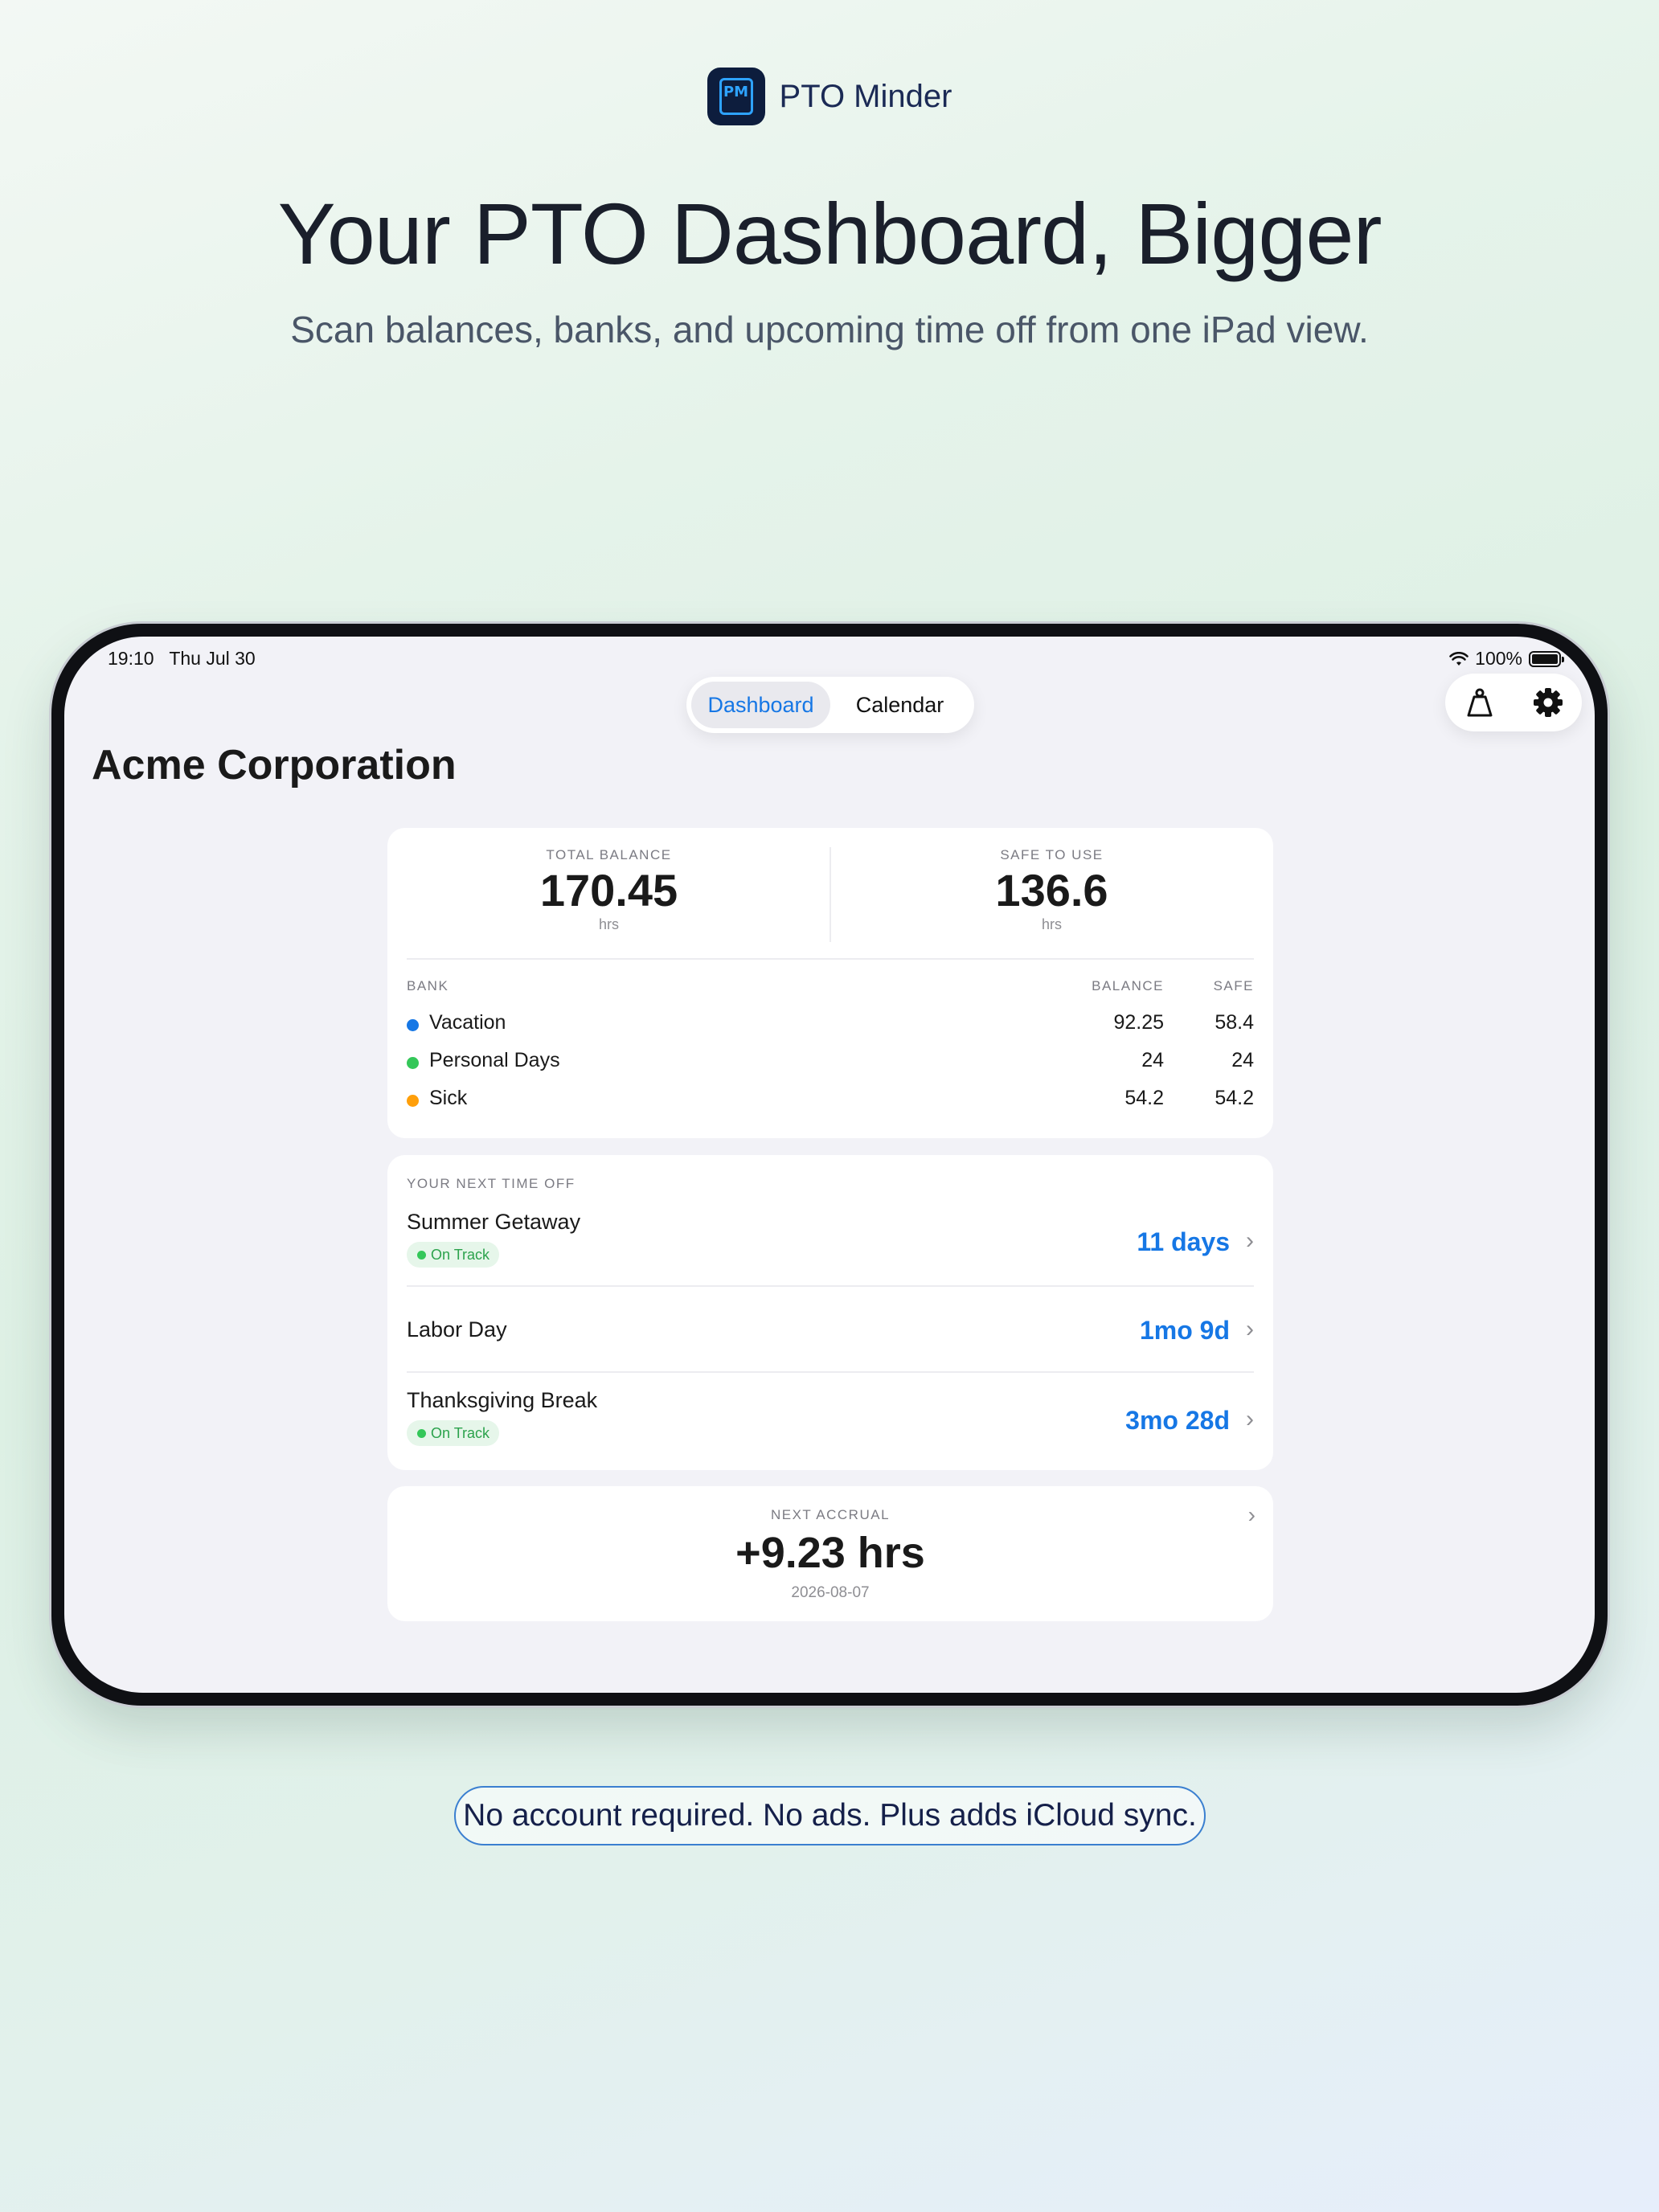  What do you see at coordinates (274, 765) in the screenshot?
I see `company-title: Acme Corporation` at bounding box center [274, 765].